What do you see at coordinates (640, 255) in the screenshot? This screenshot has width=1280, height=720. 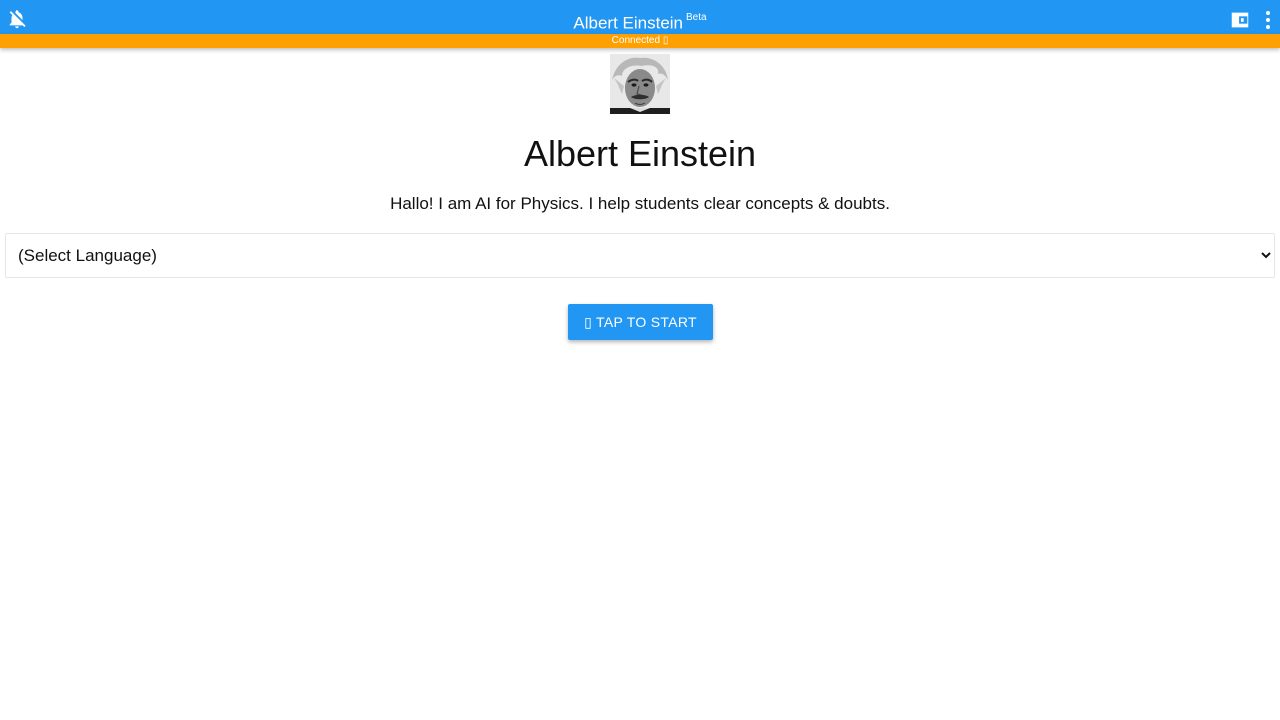 I see `language-select: (Select Language)` at bounding box center [640, 255].